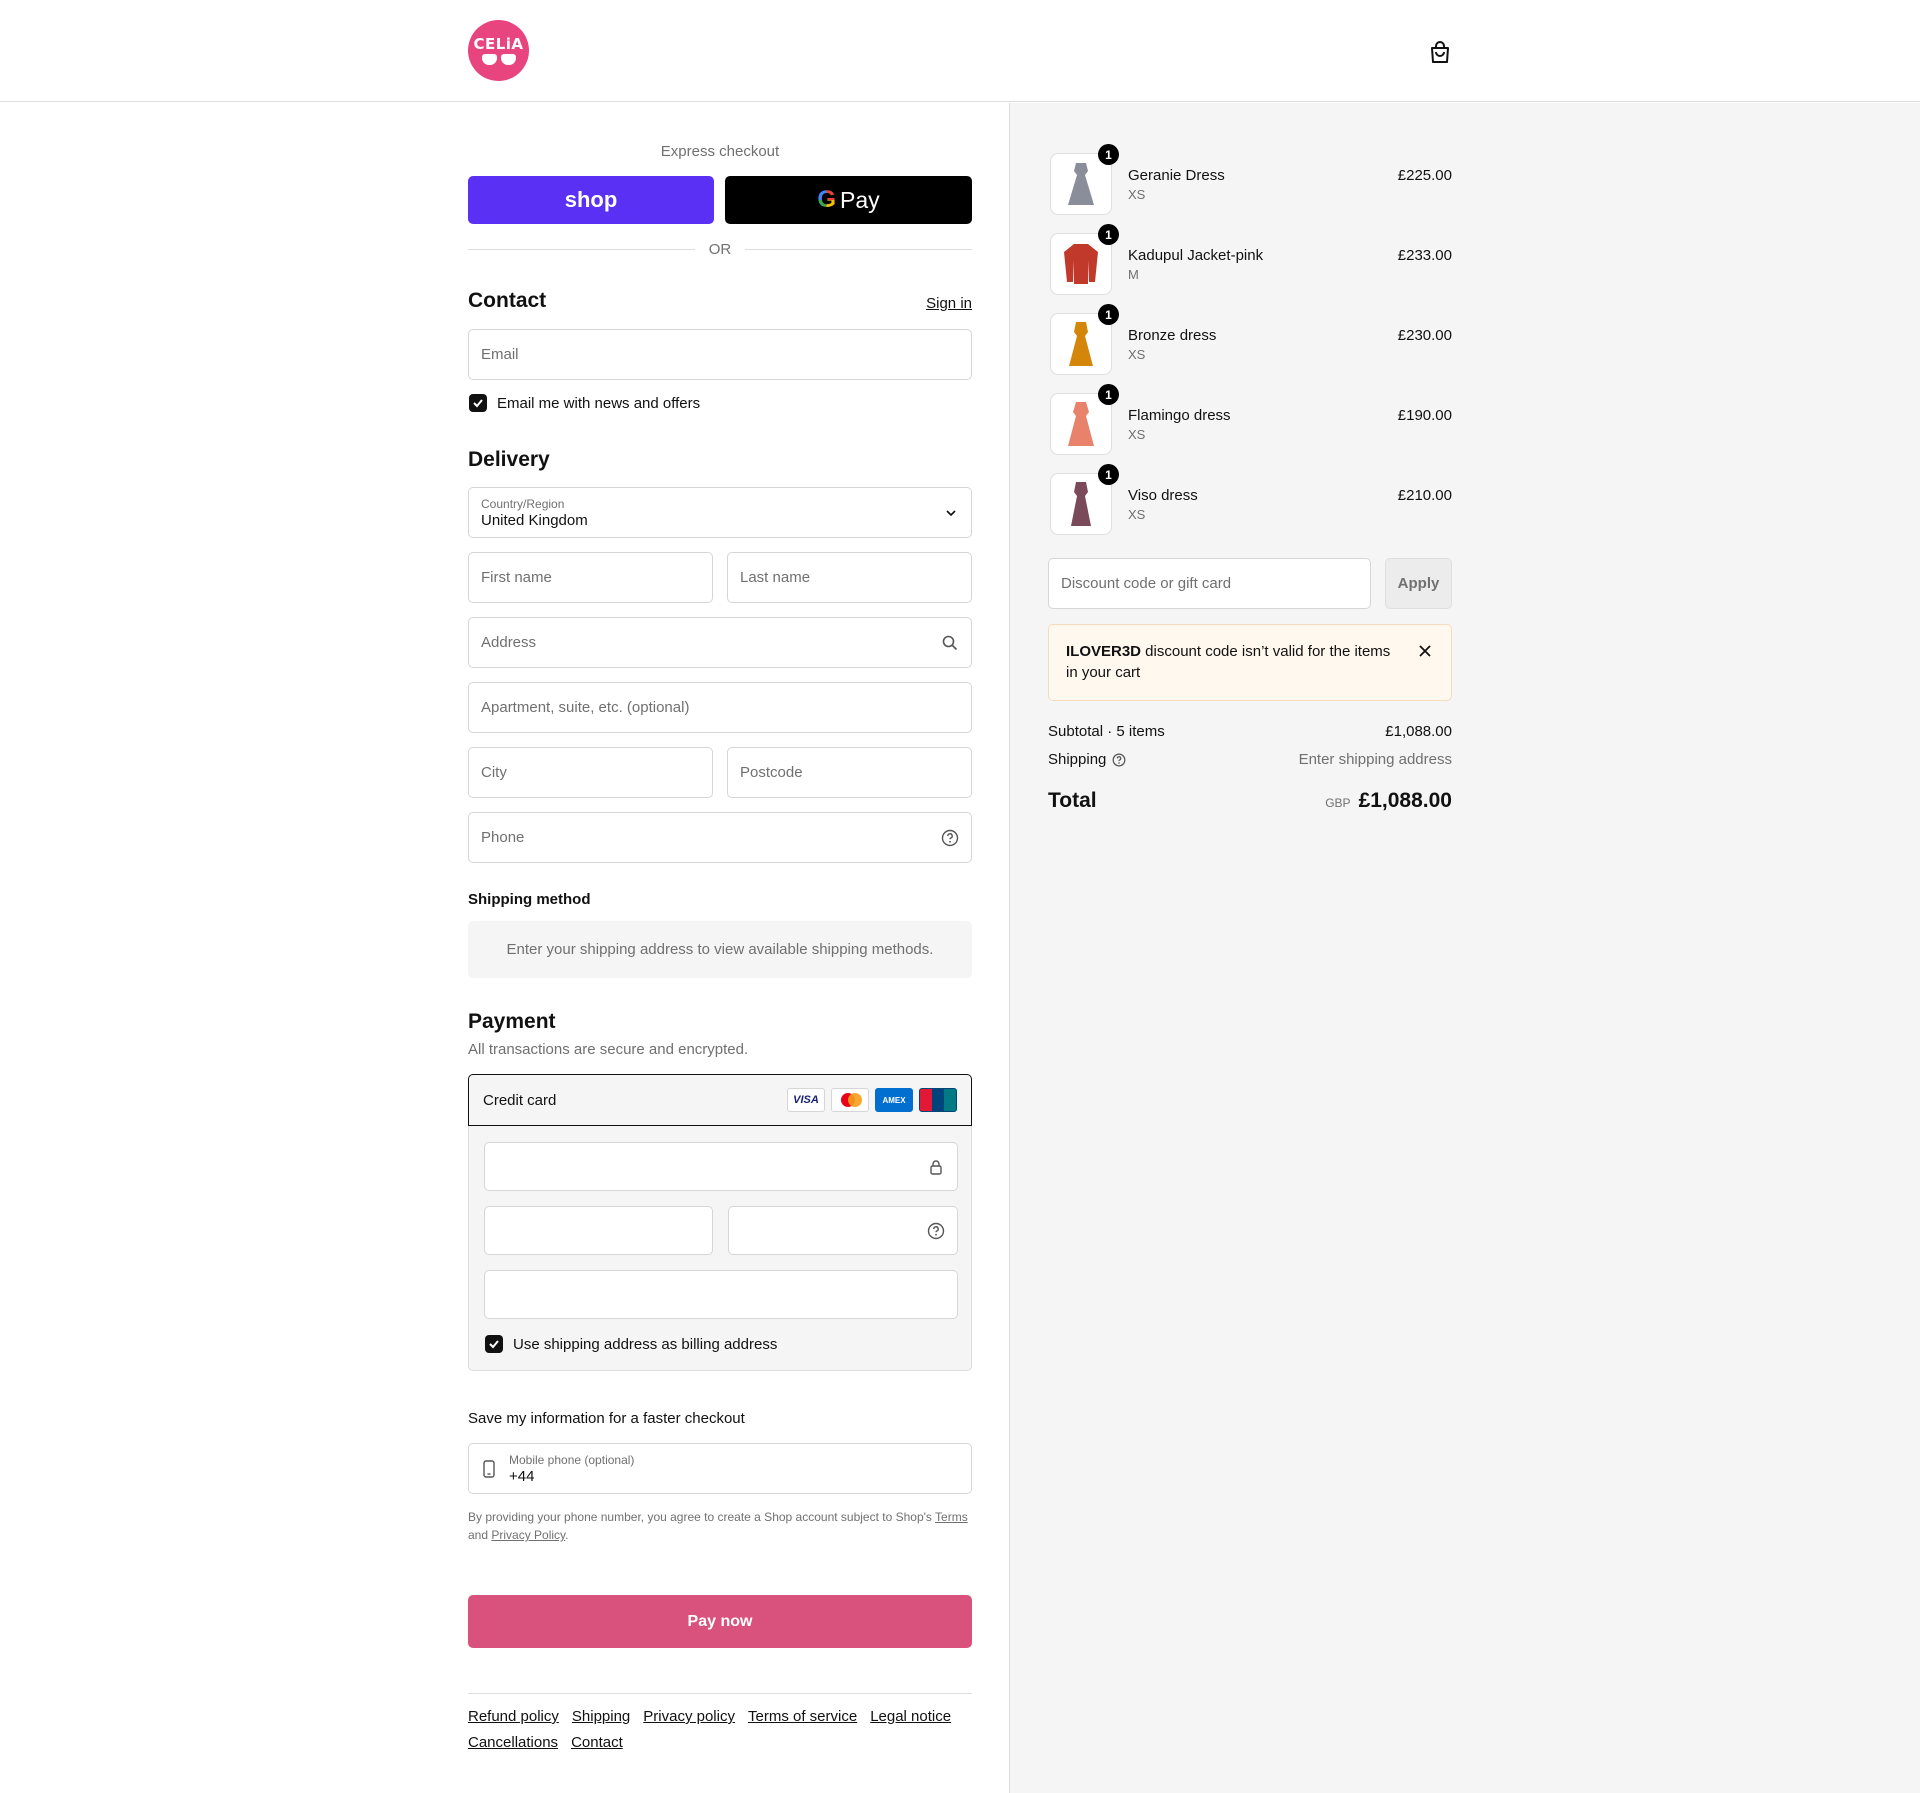  Describe the element at coordinates (498, 43) in the screenshot. I see `logo-text: CELiA` at that location.